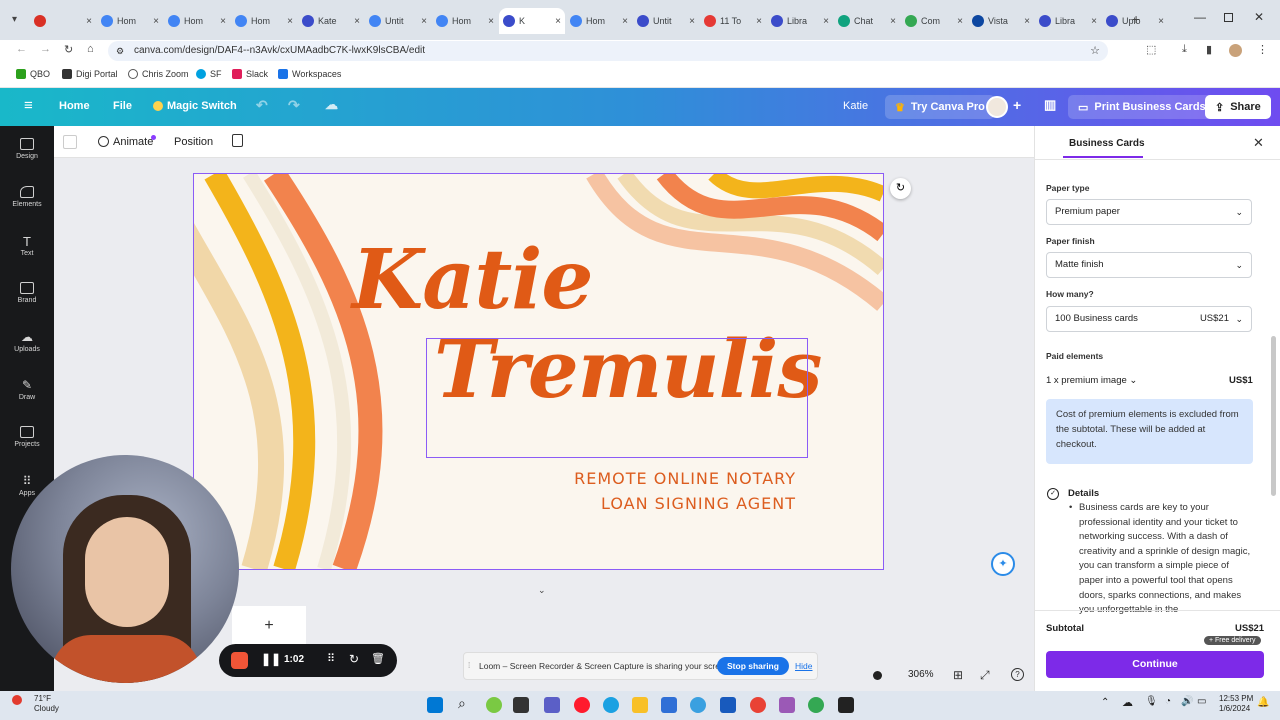 The height and width of the screenshot is (720, 1280). I want to click on card-title-line-2: LOAN SIGNING AGENT, so click(685, 503).